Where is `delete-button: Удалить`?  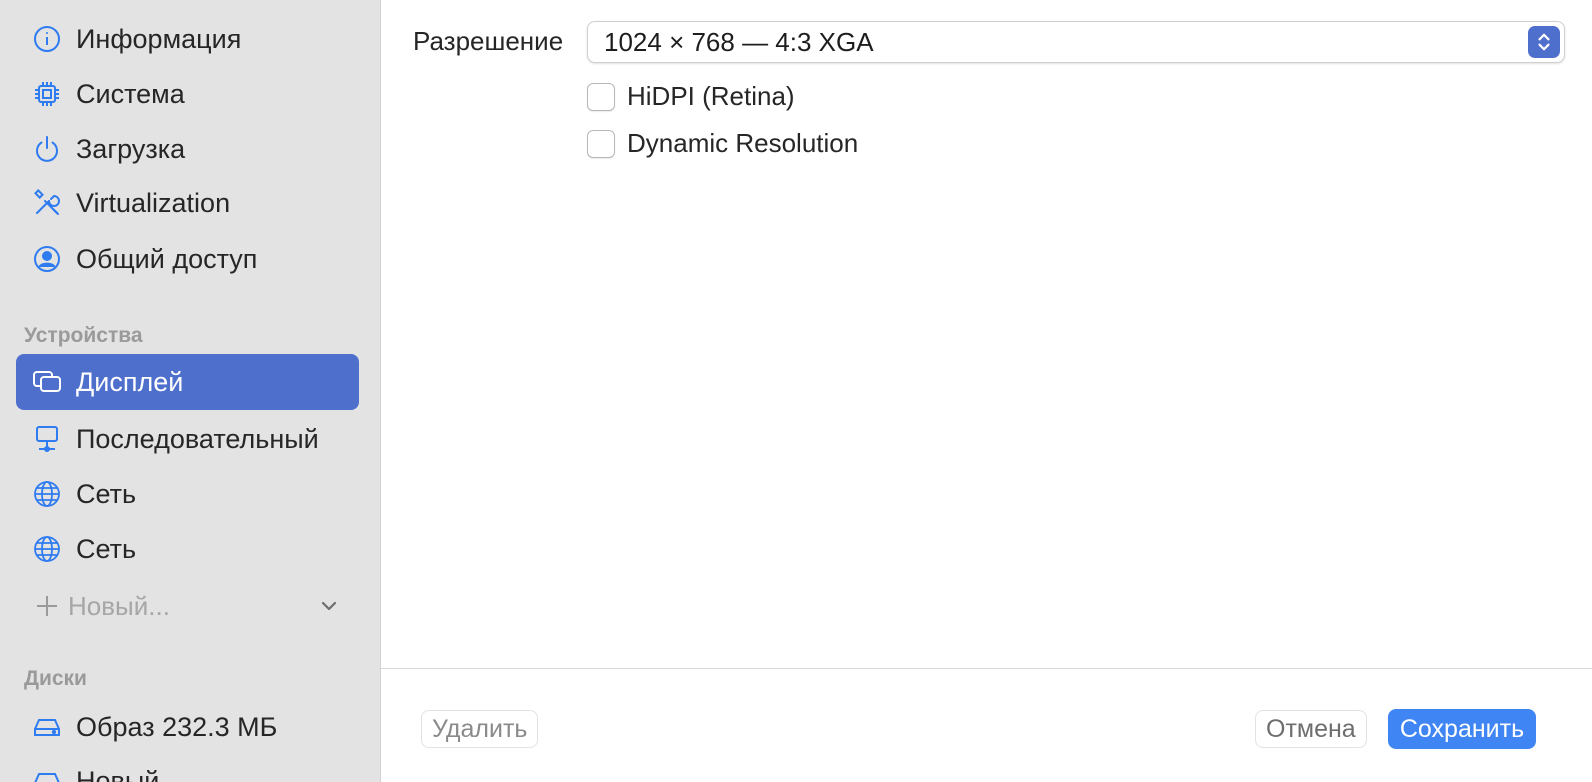 delete-button: Удалить is located at coordinates (480, 729).